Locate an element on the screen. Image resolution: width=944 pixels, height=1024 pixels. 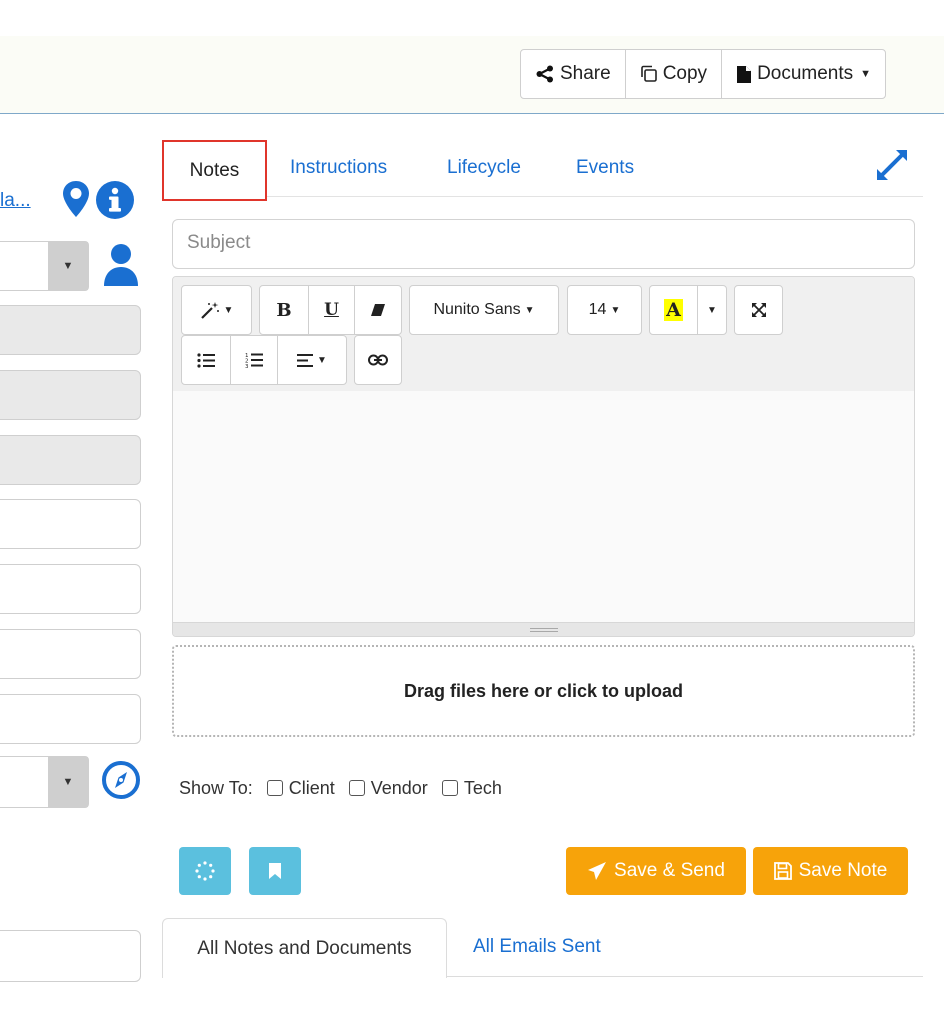
bookmark-button is located at coordinates (275, 871).